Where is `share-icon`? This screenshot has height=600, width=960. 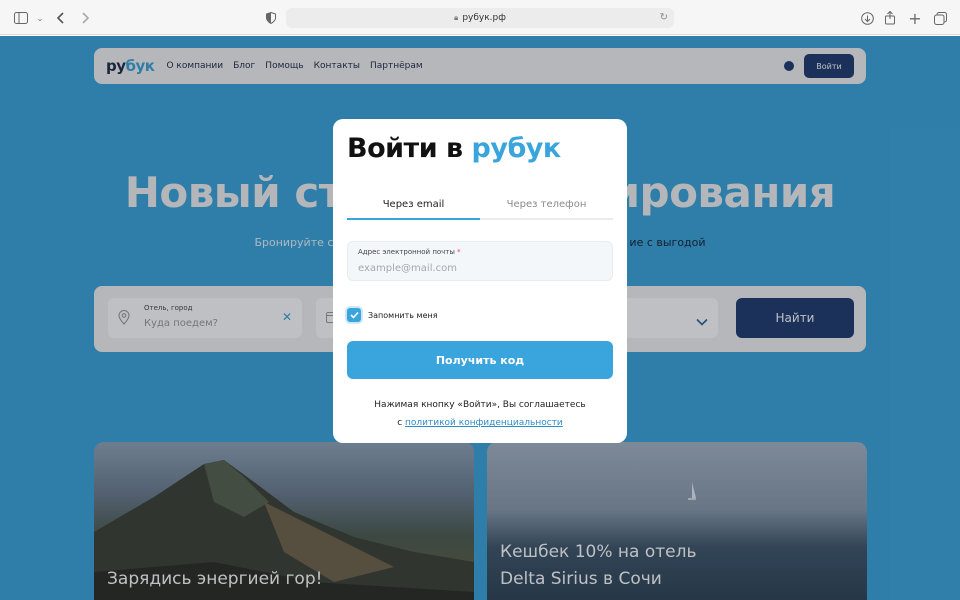 share-icon is located at coordinates (890, 18).